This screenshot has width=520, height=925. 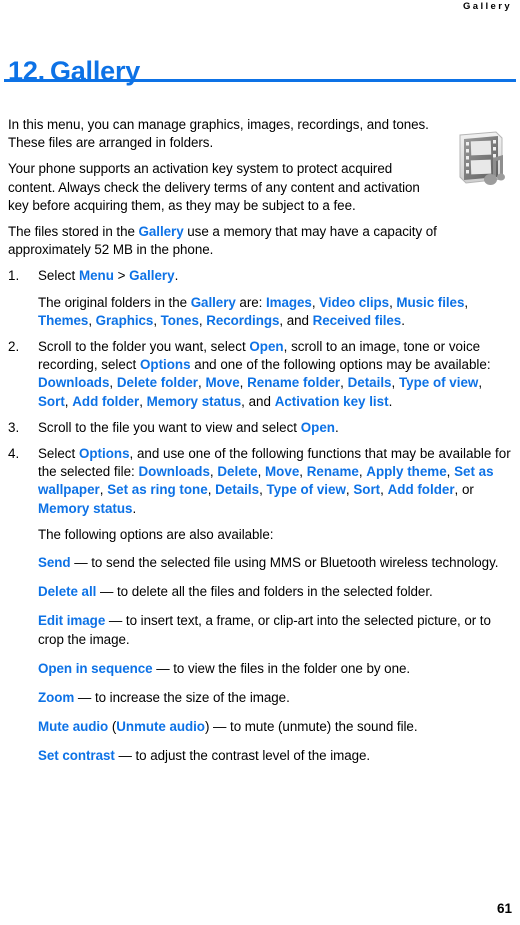 I want to click on page-title: 12. Gallery, so click(x=74, y=71).